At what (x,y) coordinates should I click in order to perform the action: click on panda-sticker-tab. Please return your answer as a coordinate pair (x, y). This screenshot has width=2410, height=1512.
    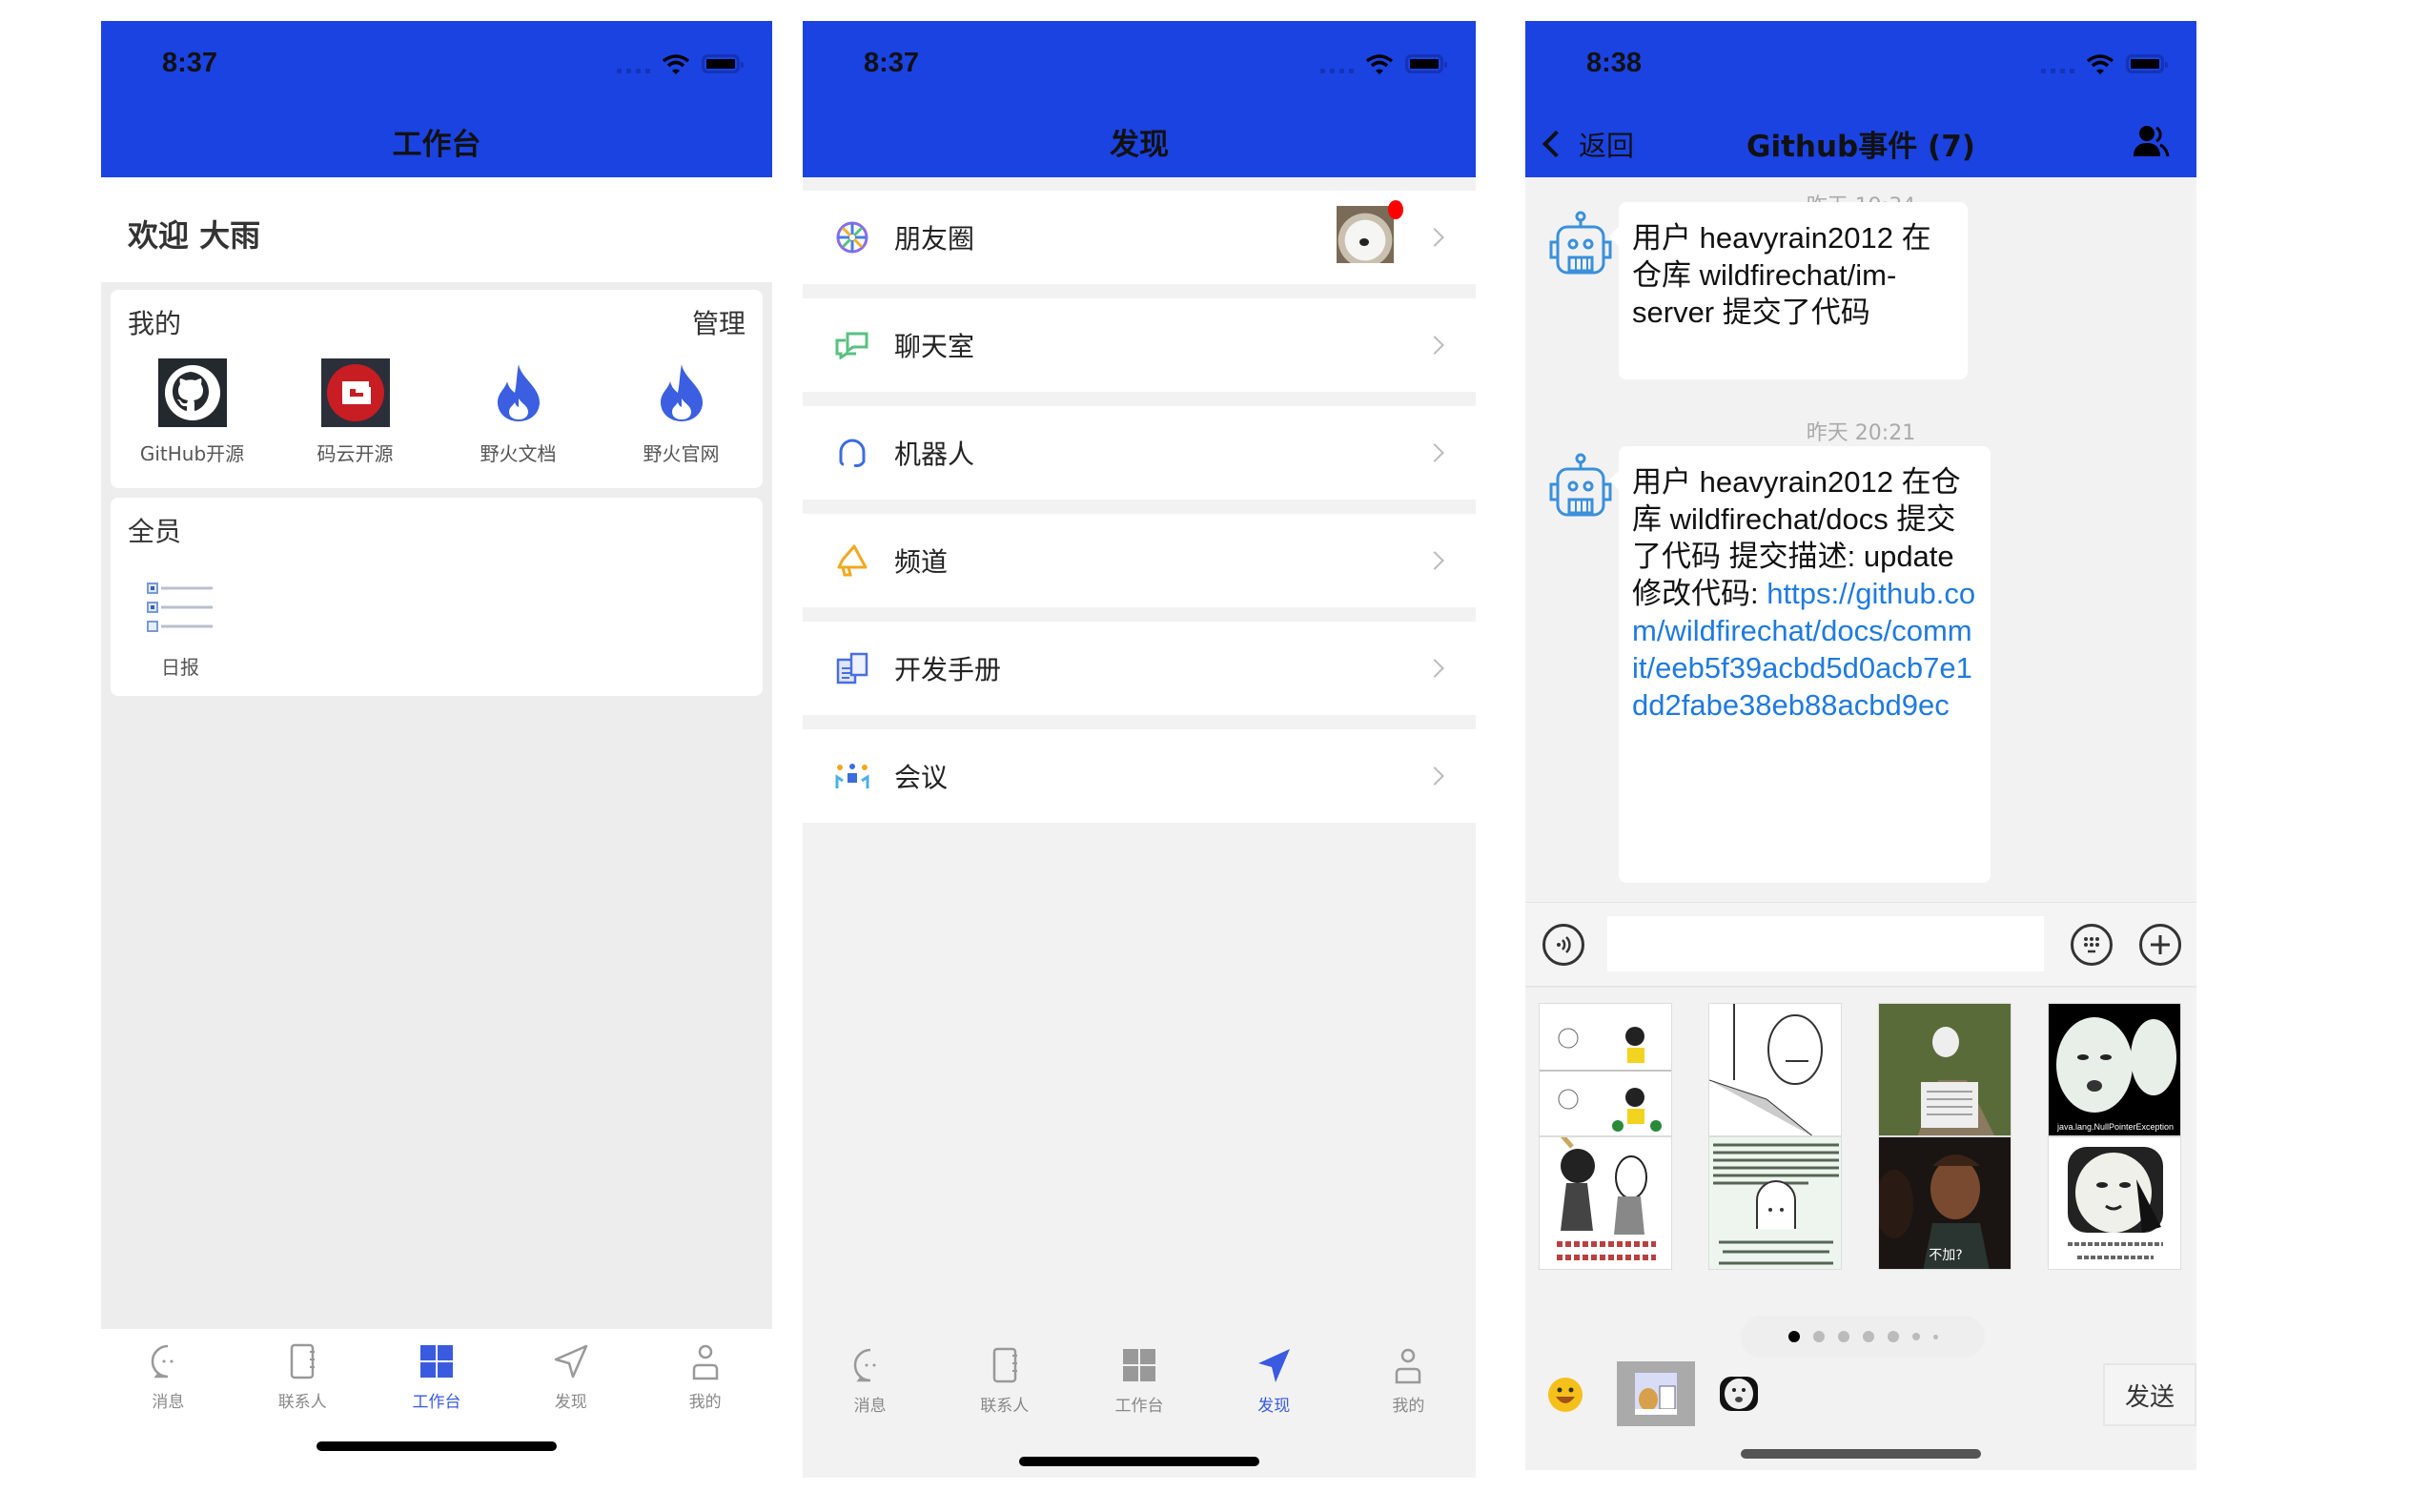
    Looking at the image, I should click on (1738, 1394).